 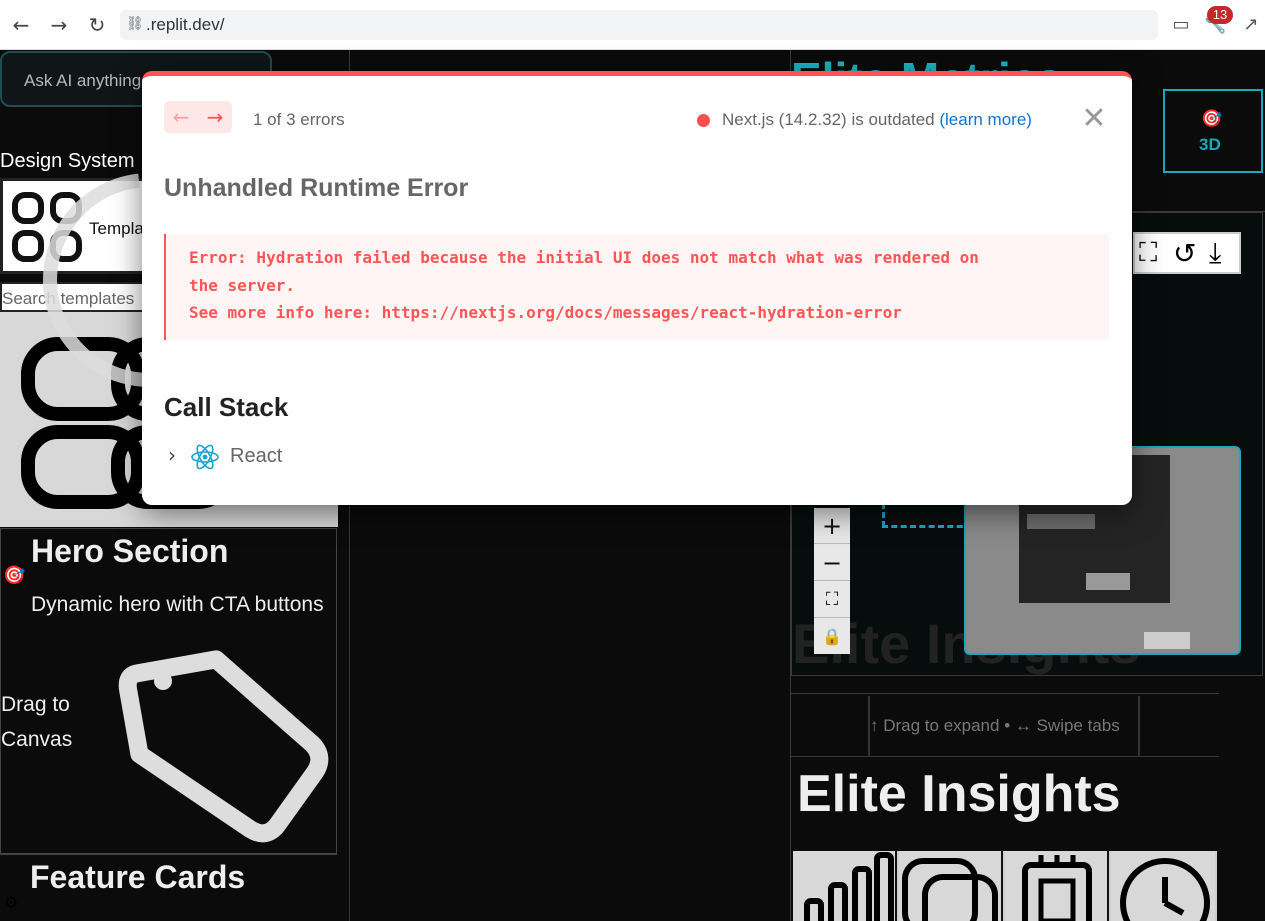 What do you see at coordinates (185, 24) in the screenshot?
I see `url-text: .replit.dev/` at bounding box center [185, 24].